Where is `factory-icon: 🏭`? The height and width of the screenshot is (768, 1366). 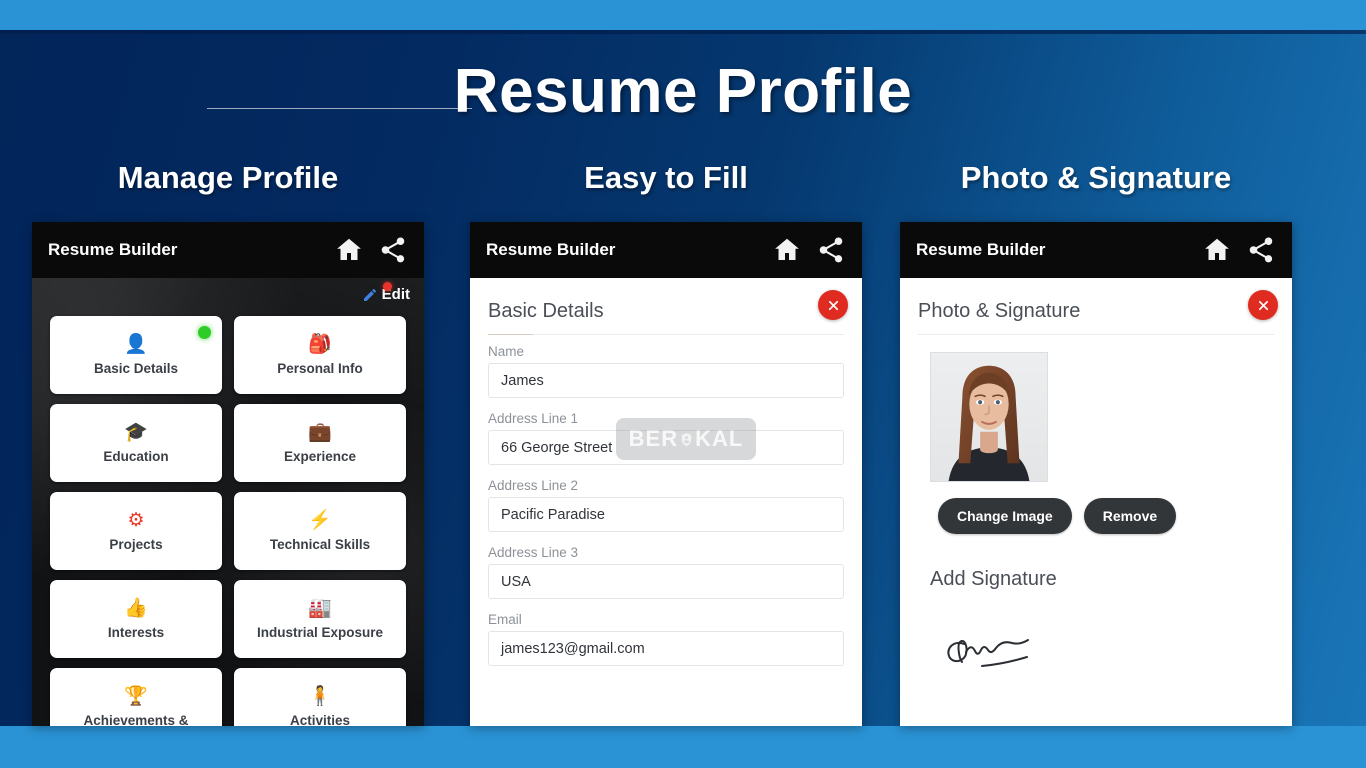
factory-icon: 🏭 is located at coordinates (320, 608).